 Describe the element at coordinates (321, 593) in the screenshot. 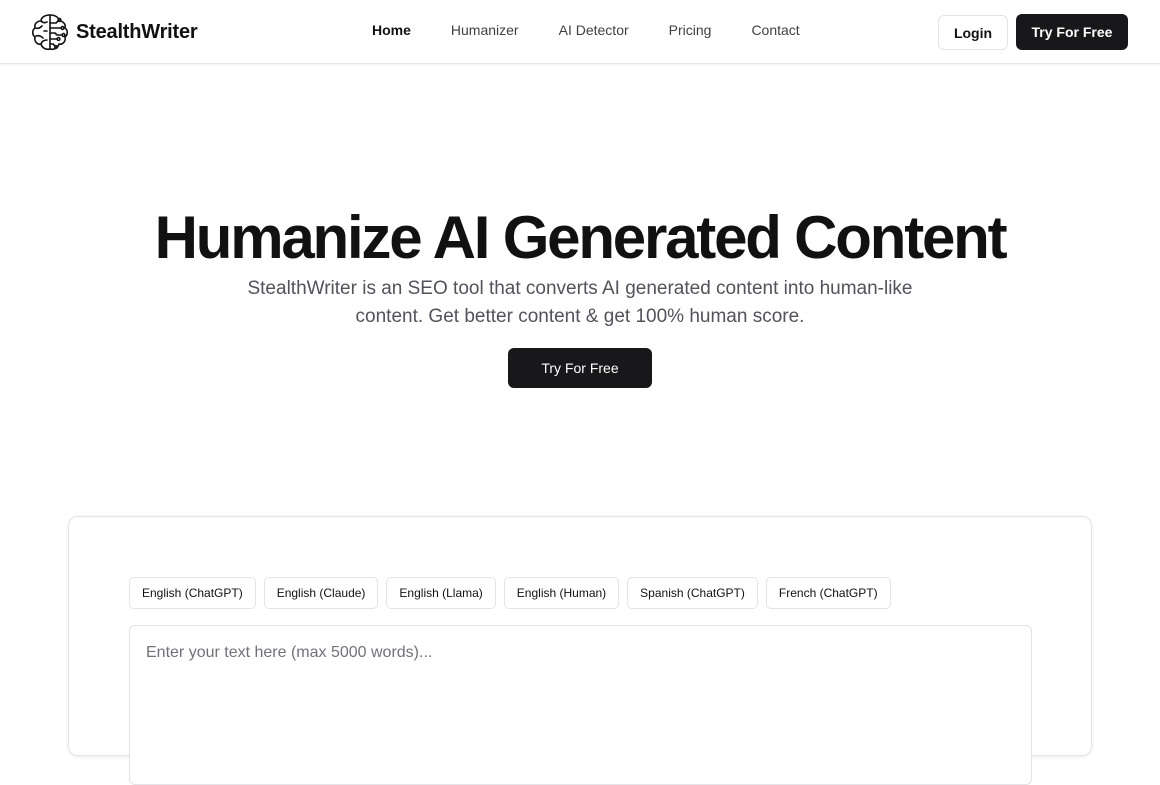

I see `tab-english-claude: English (Claude)` at that location.